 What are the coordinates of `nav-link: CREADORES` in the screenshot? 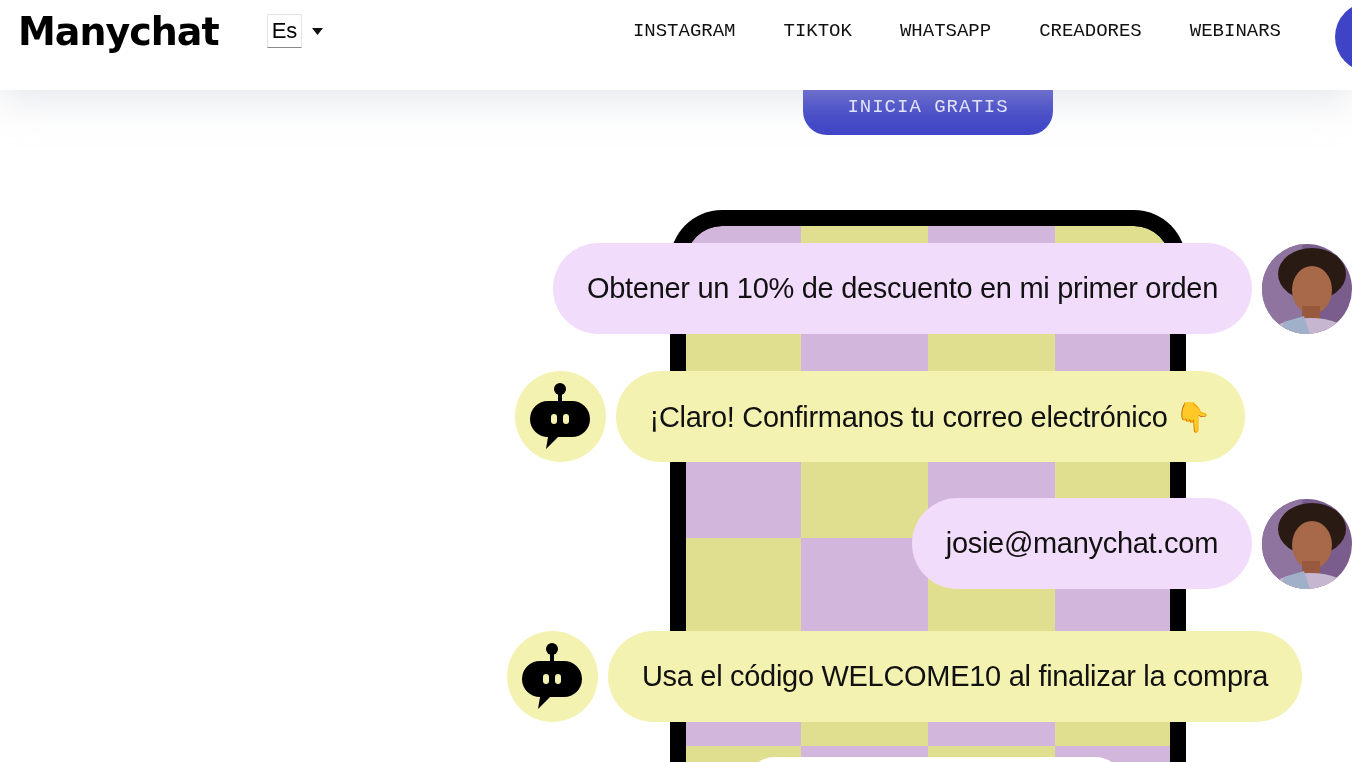 It's located at (1090, 31).